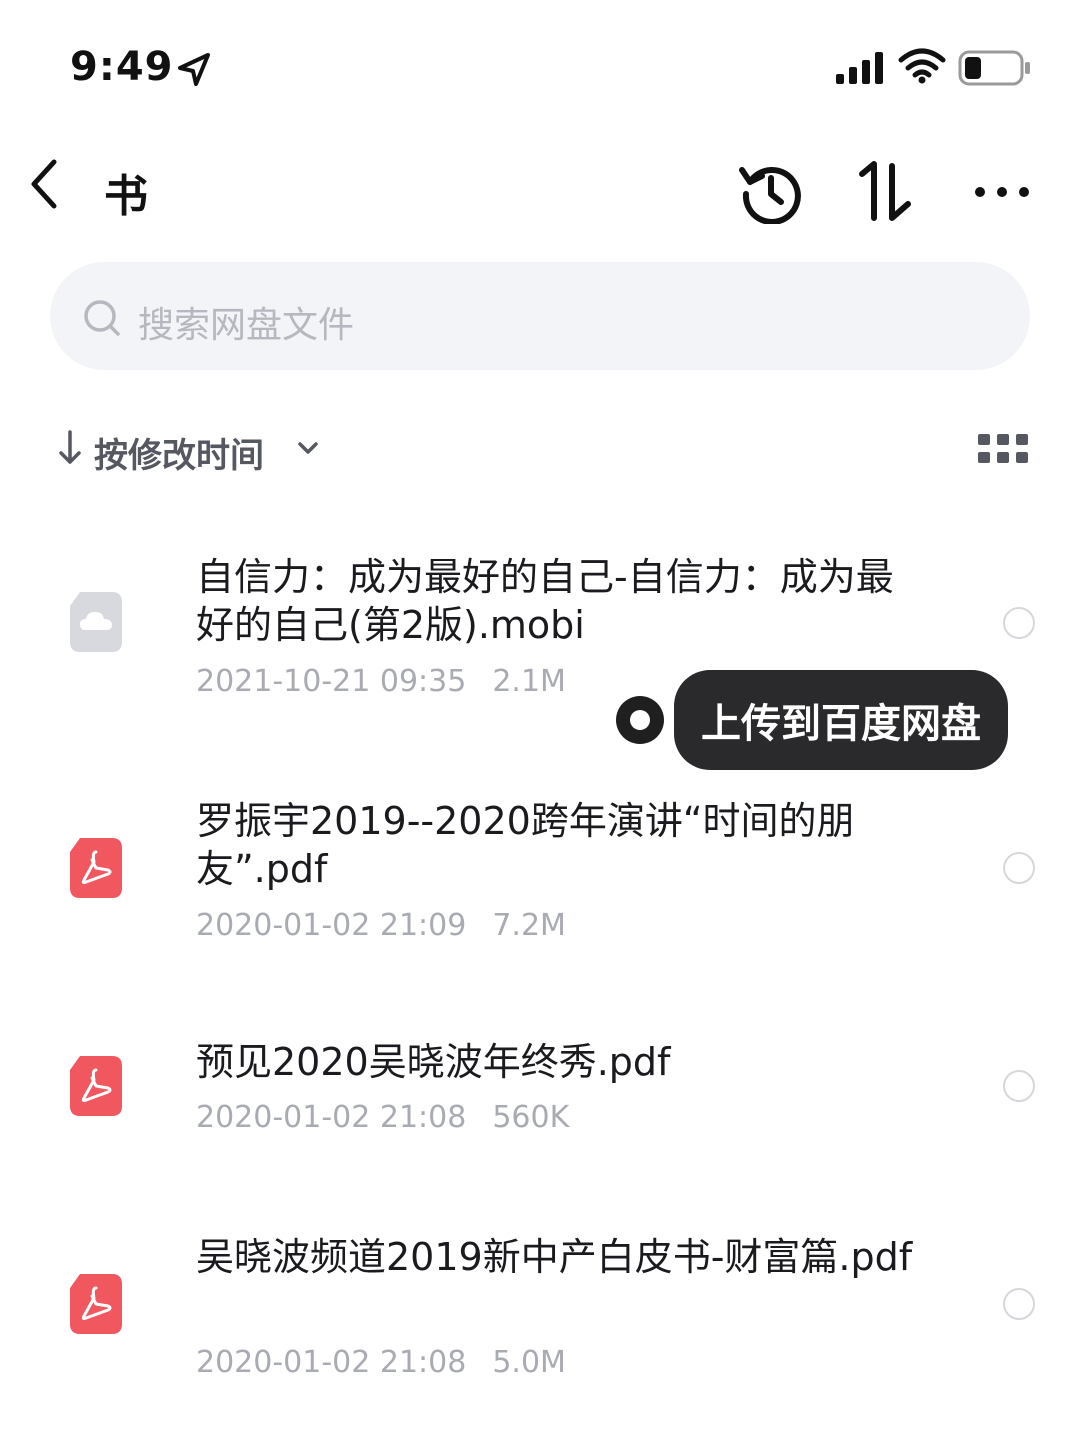 The width and height of the screenshot is (1080, 1440). I want to click on grid-view-button, so click(1003, 449).